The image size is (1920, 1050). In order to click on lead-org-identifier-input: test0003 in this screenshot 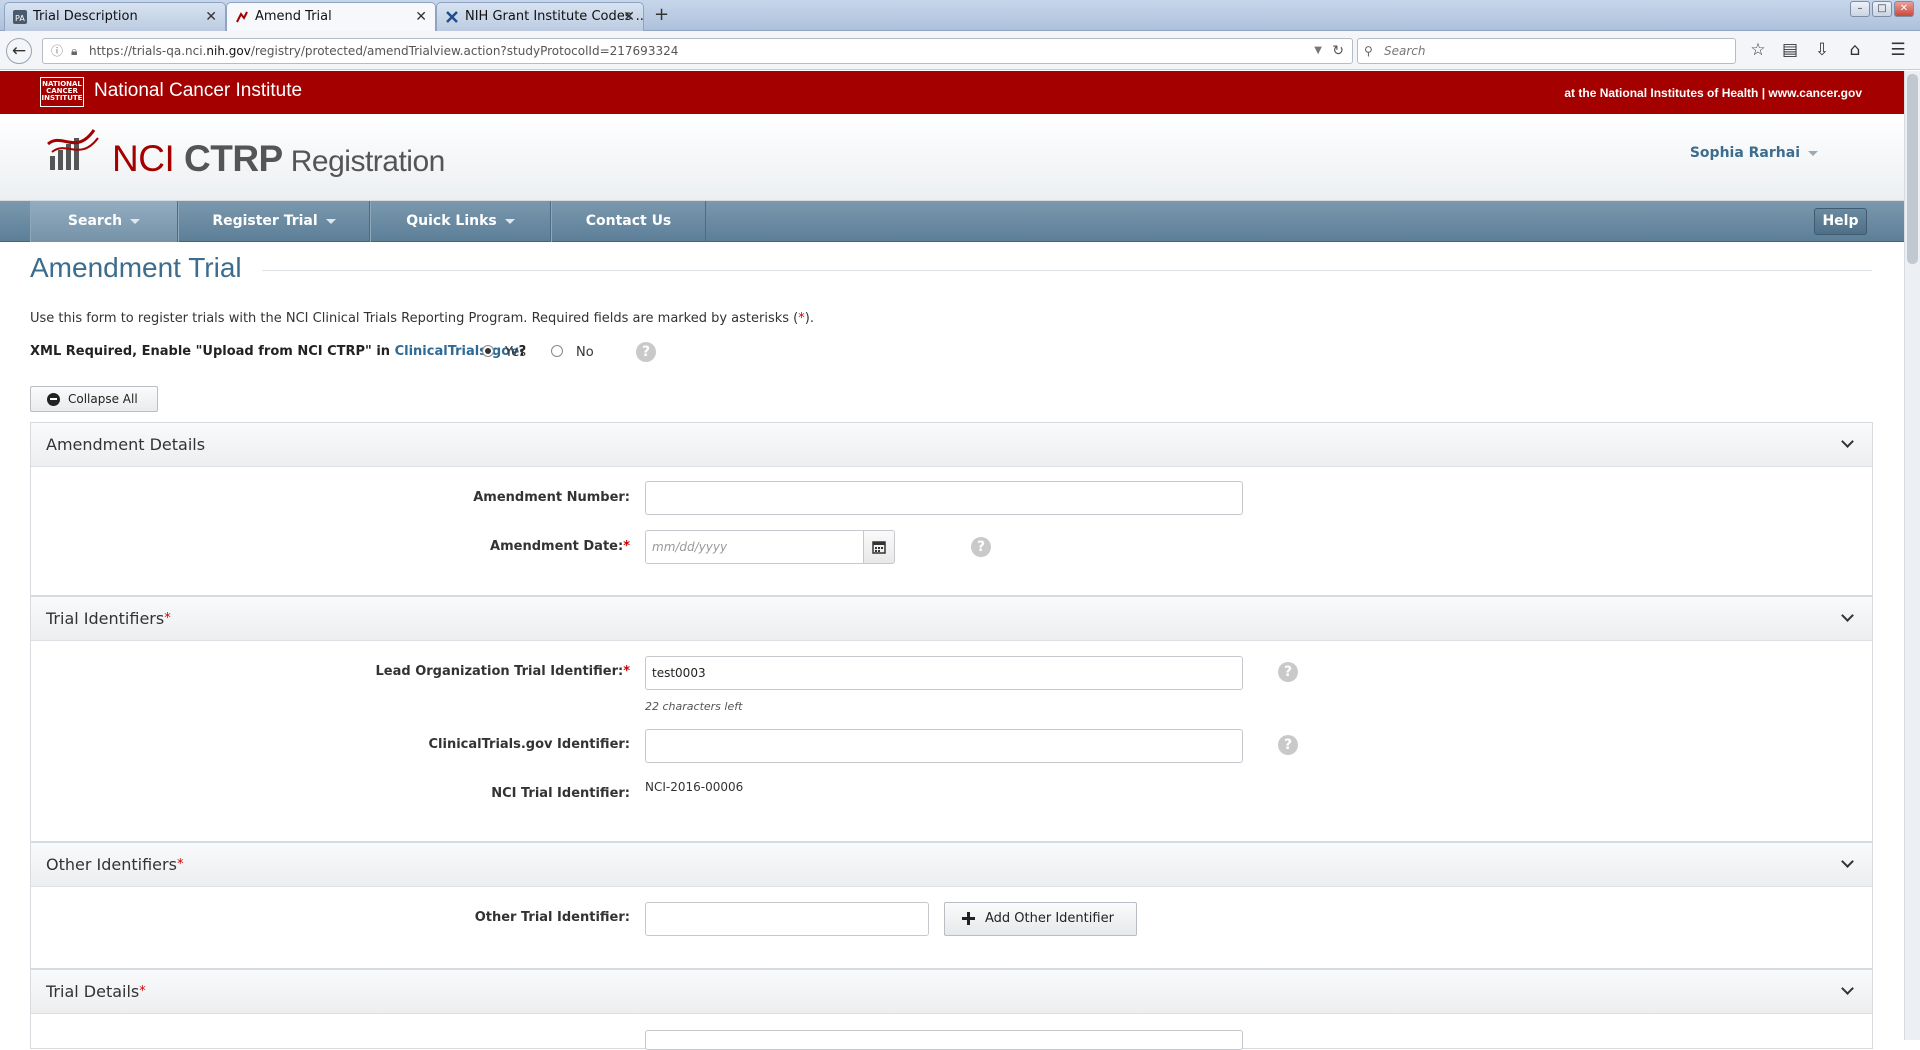, I will do `click(944, 673)`.